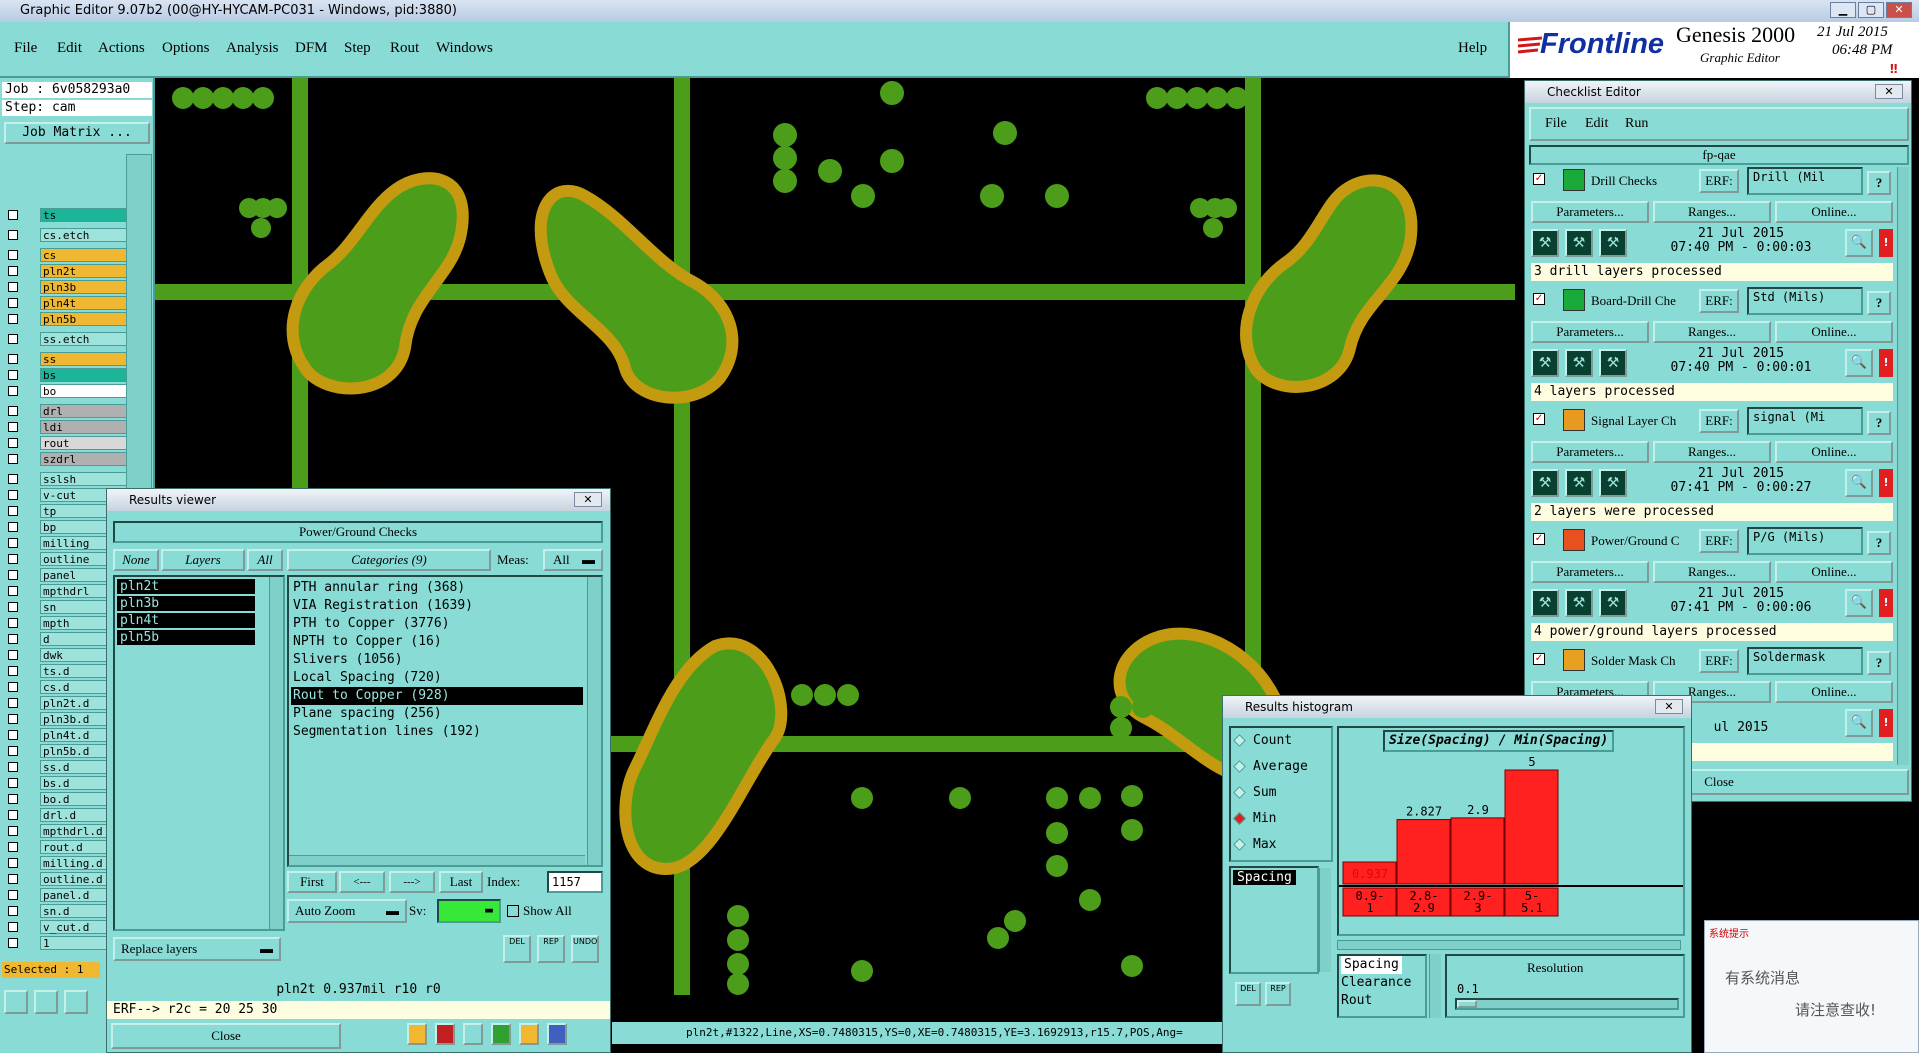 Image resolution: width=1919 pixels, height=1053 pixels. Describe the element at coordinates (501, 1034) in the screenshot. I see `layer-two-icon` at that location.